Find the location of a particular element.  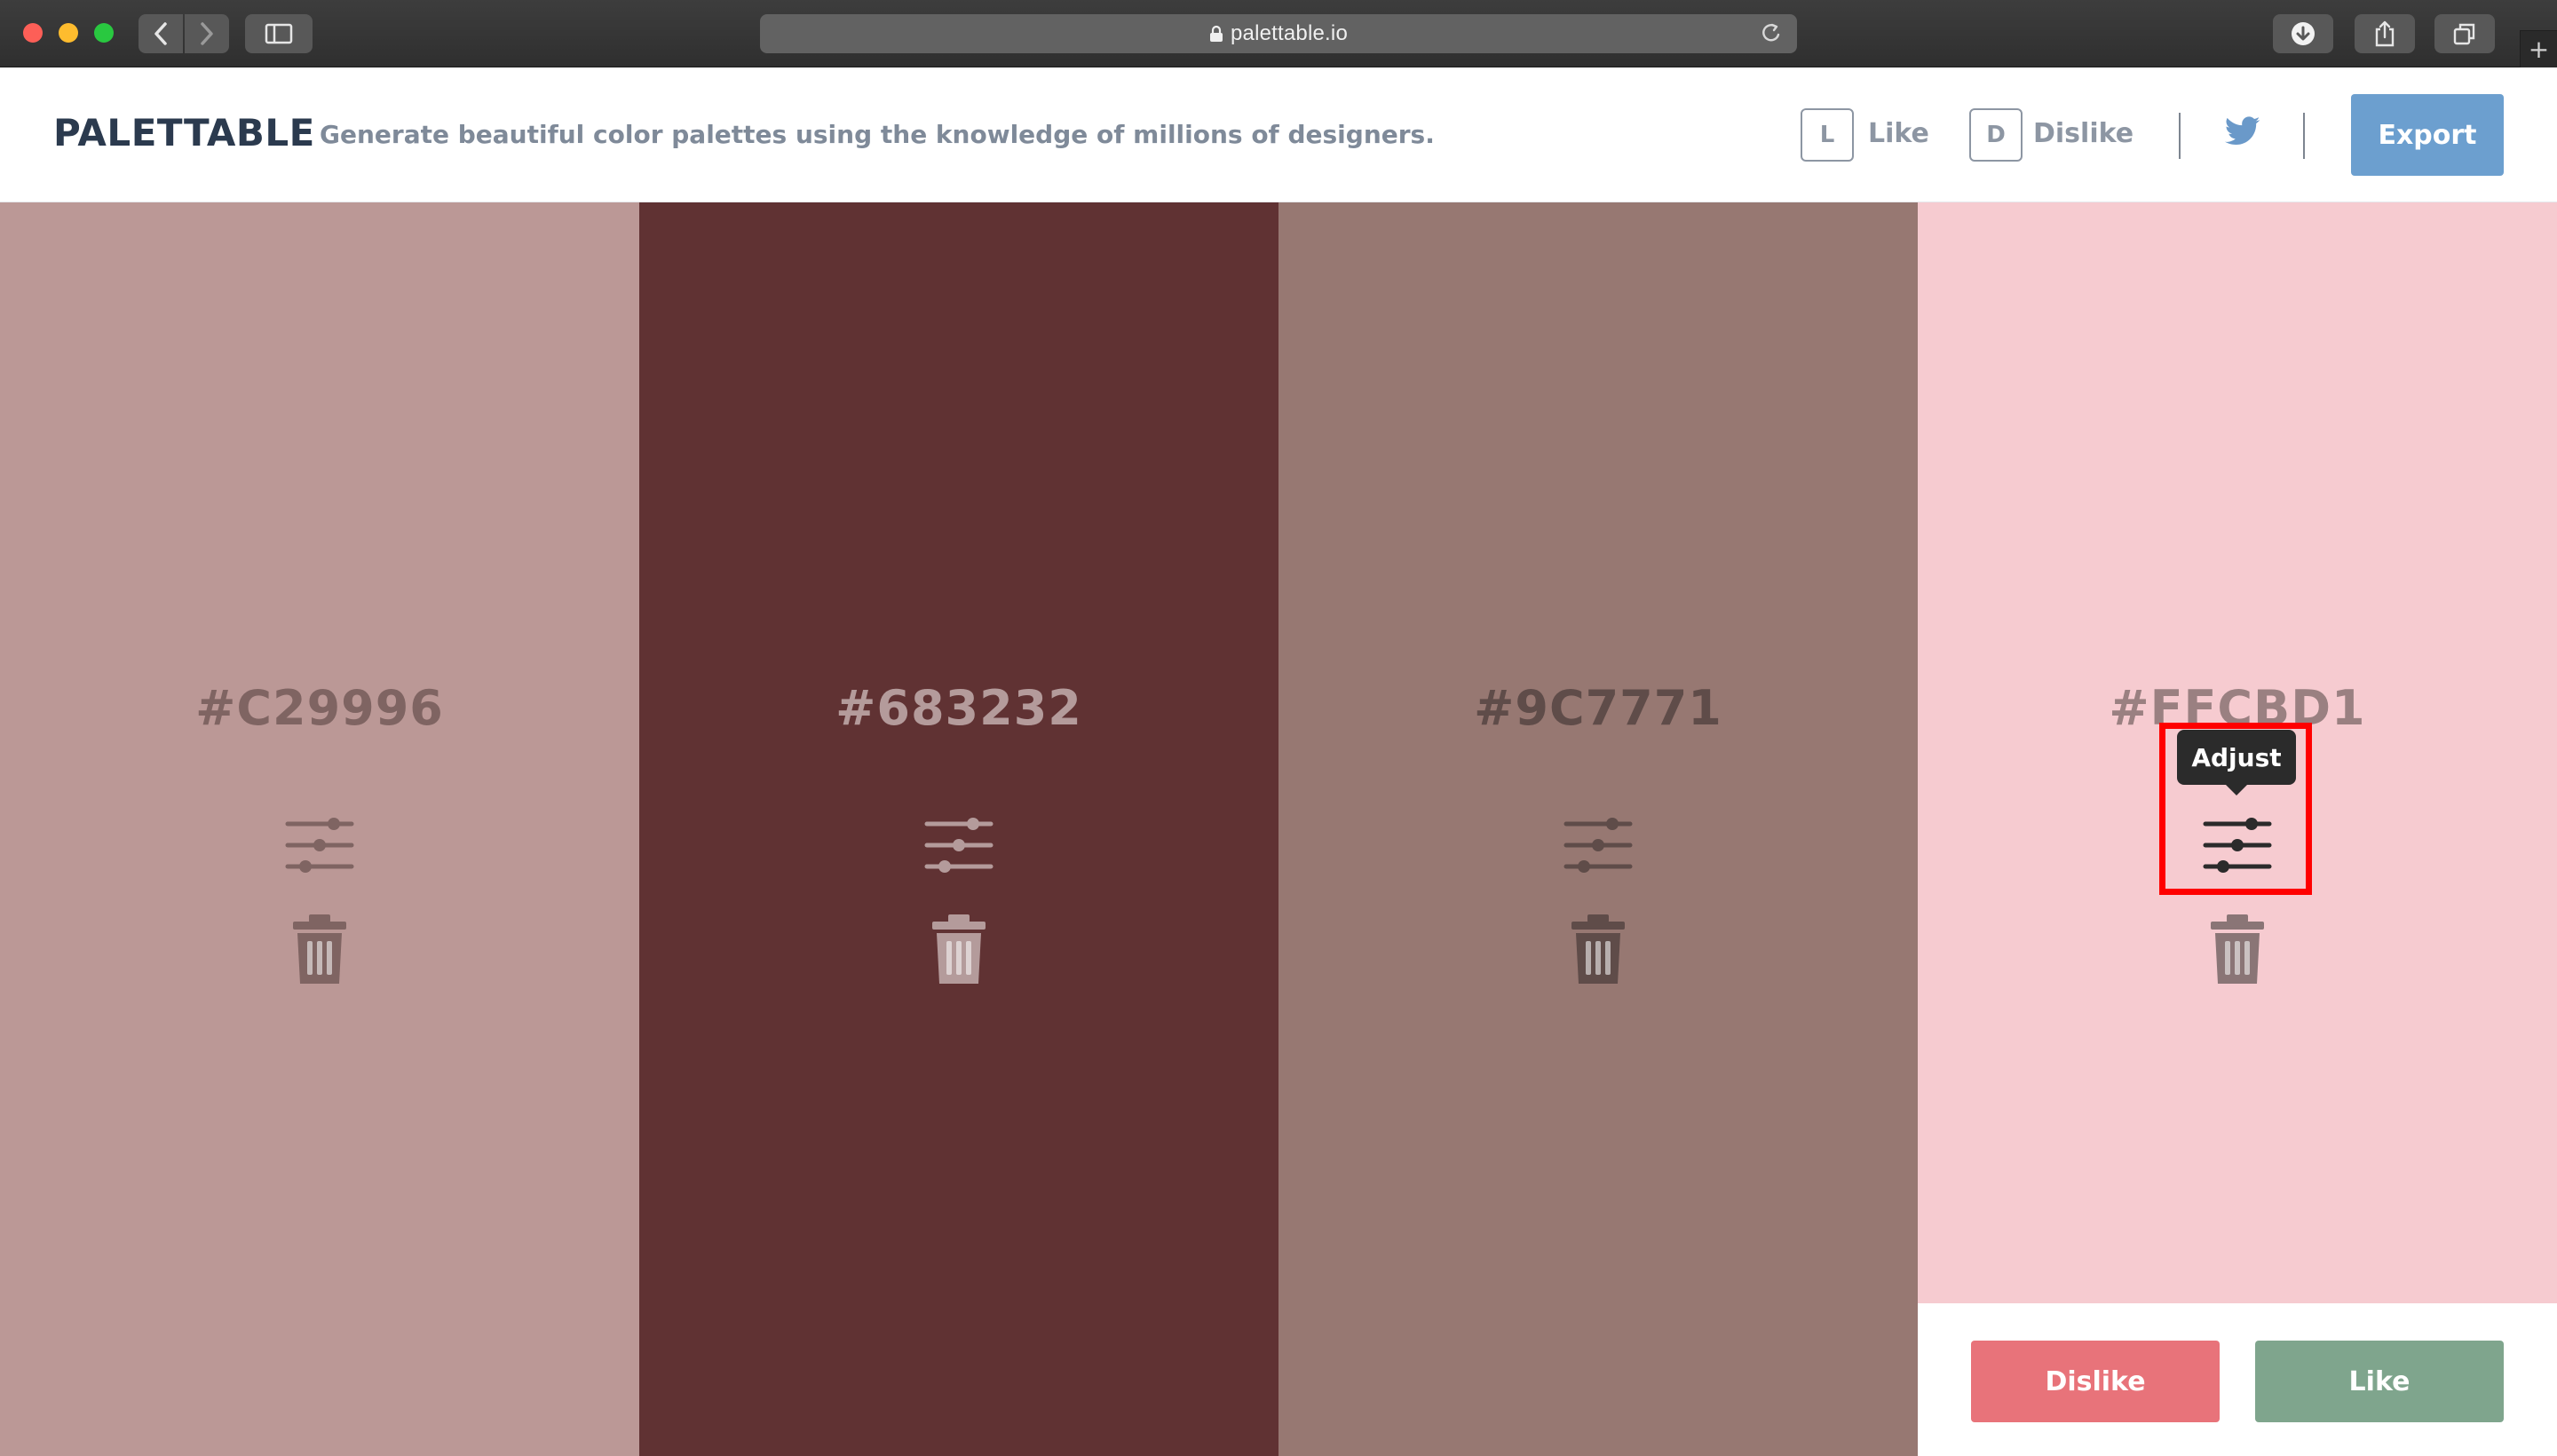

new-tab-button: + is located at coordinates (2538, 48).